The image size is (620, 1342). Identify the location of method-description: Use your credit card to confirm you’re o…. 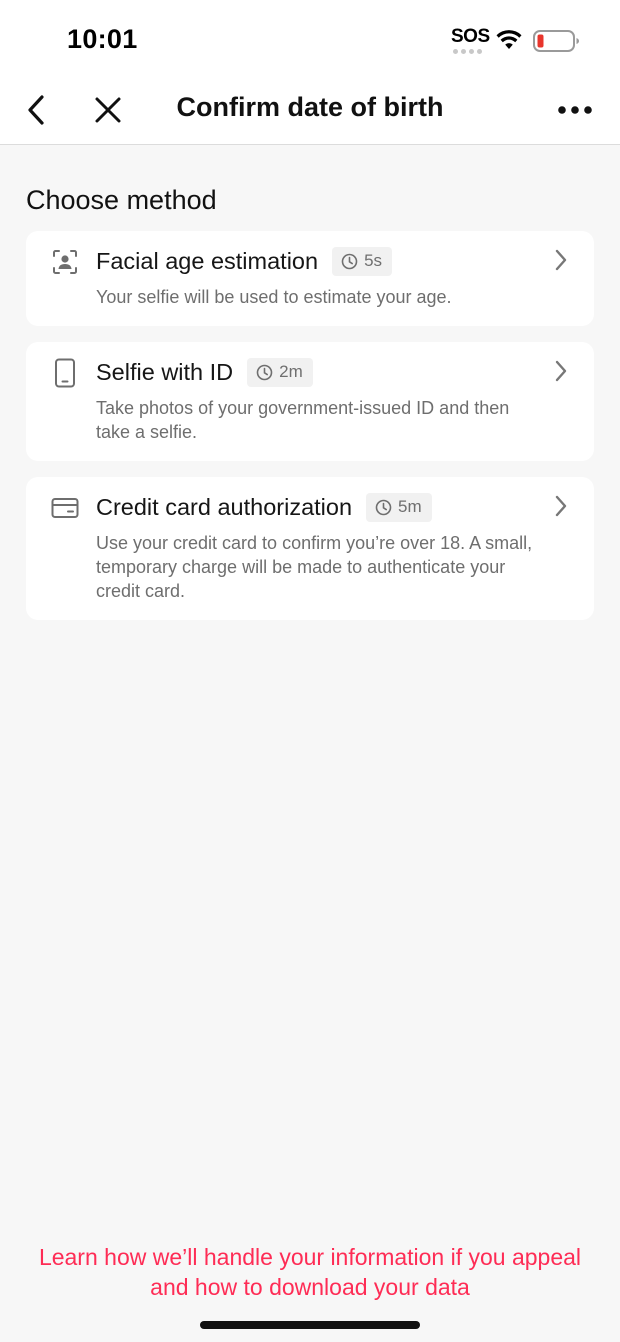
(314, 567).